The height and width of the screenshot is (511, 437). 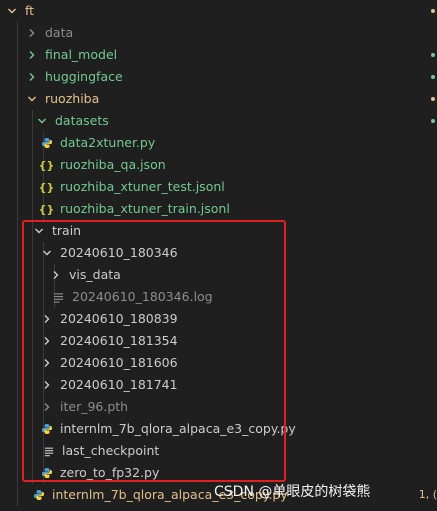 What do you see at coordinates (218, 165) in the screenshot?
I see `tree-item-ruozhiba-qa-json: {} ruozhiba_qa.json` at bounding box center [218, 165].